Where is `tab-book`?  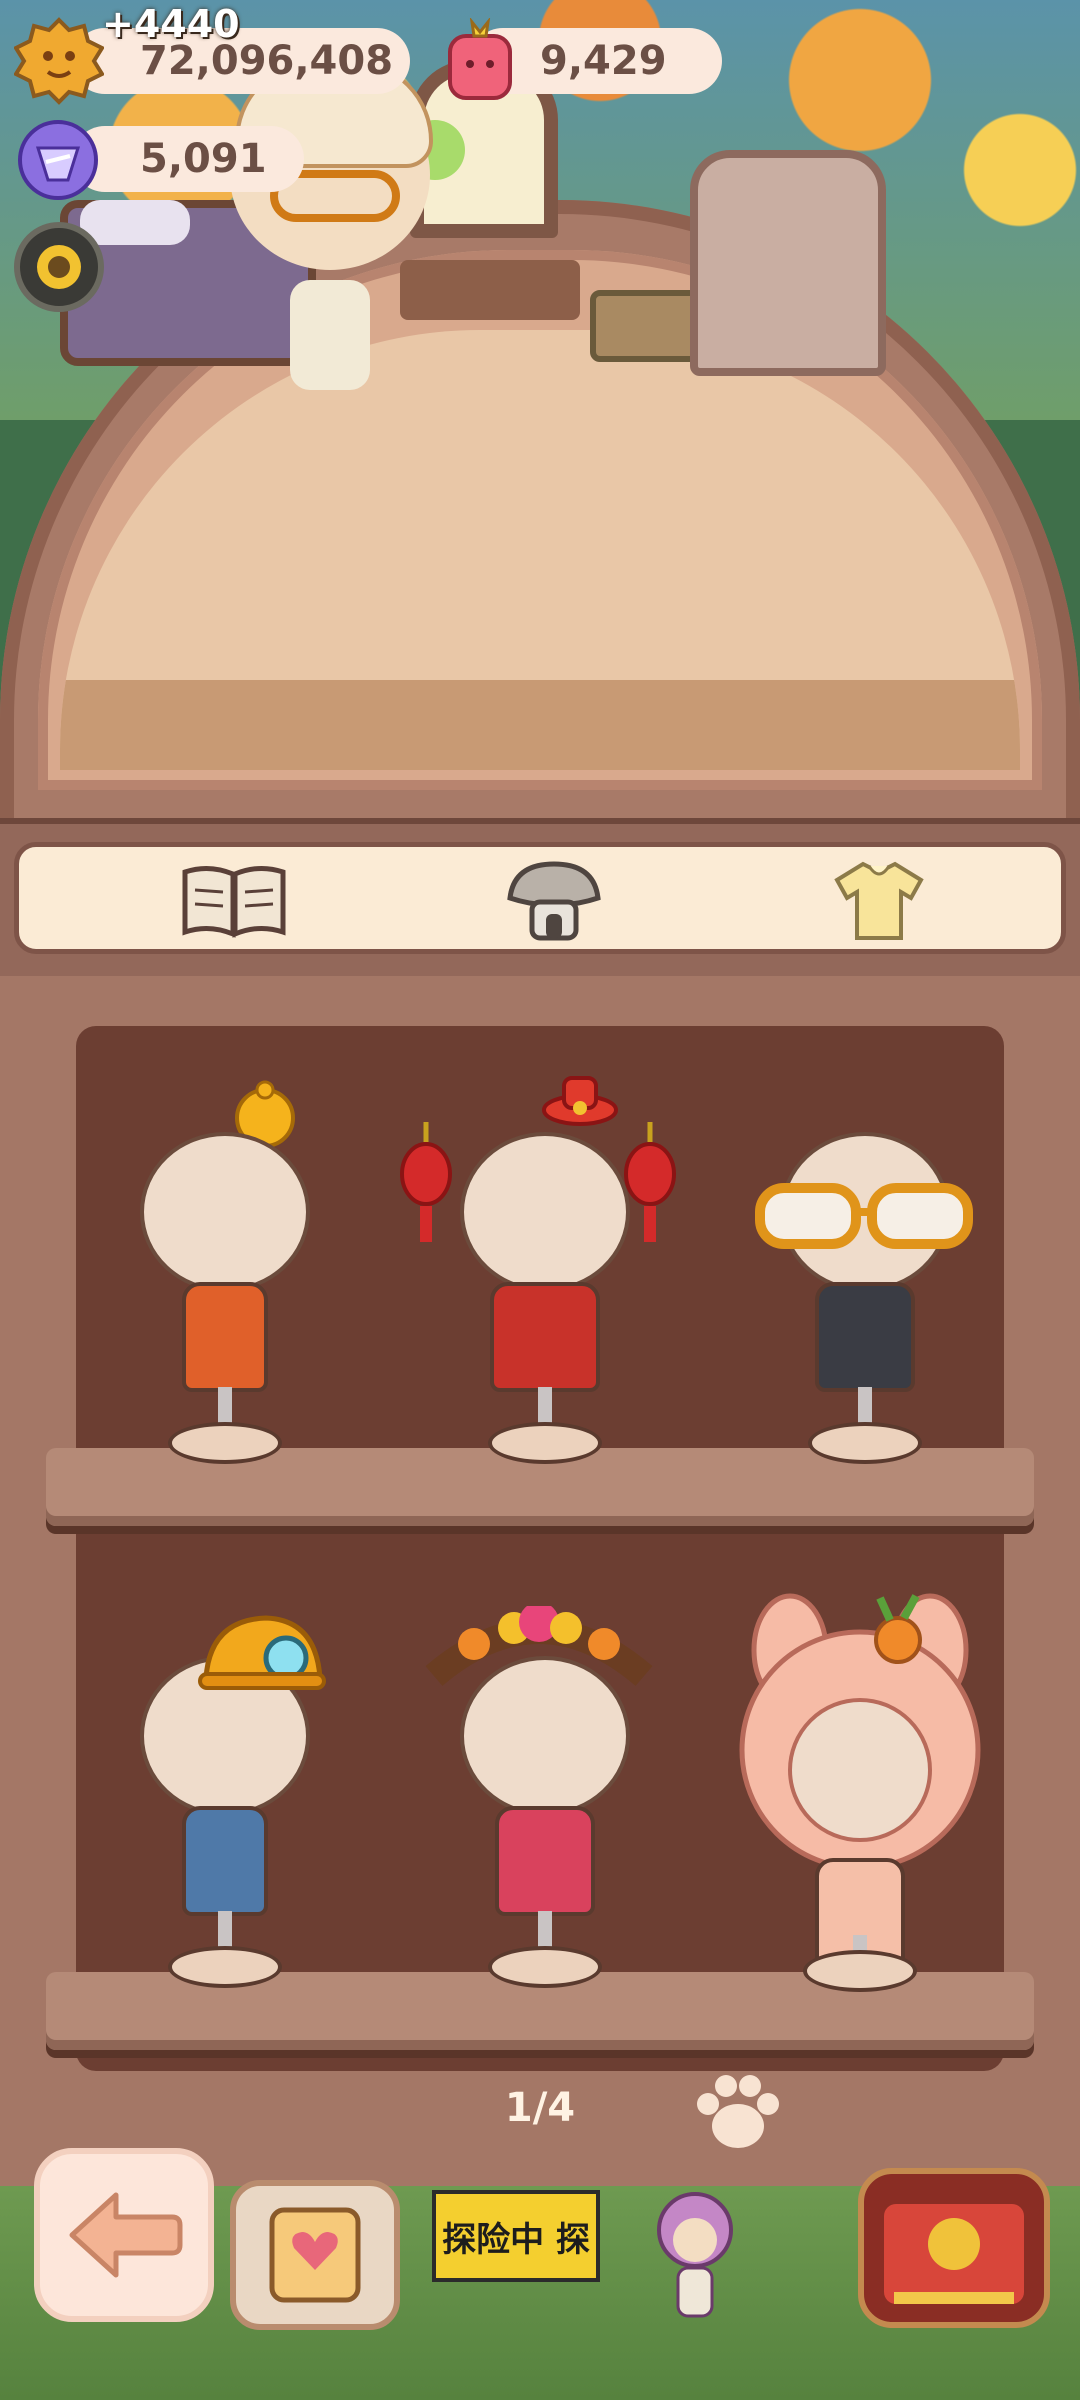 tab-book is located at coordinates (234, 900).